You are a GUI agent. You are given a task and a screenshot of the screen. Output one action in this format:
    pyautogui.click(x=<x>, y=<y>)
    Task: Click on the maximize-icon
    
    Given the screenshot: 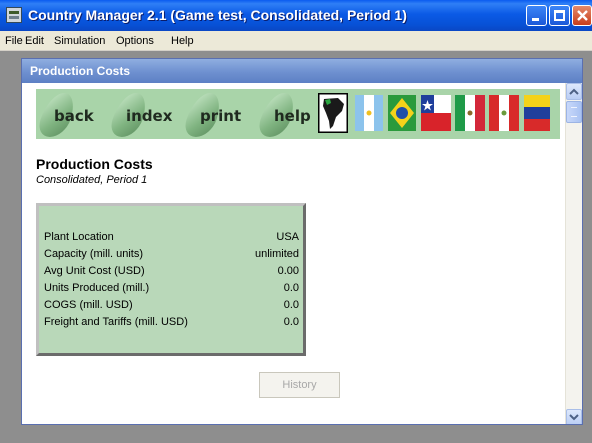 What is the action you would take?
    pyautogui.click(x=559, y=15)
    